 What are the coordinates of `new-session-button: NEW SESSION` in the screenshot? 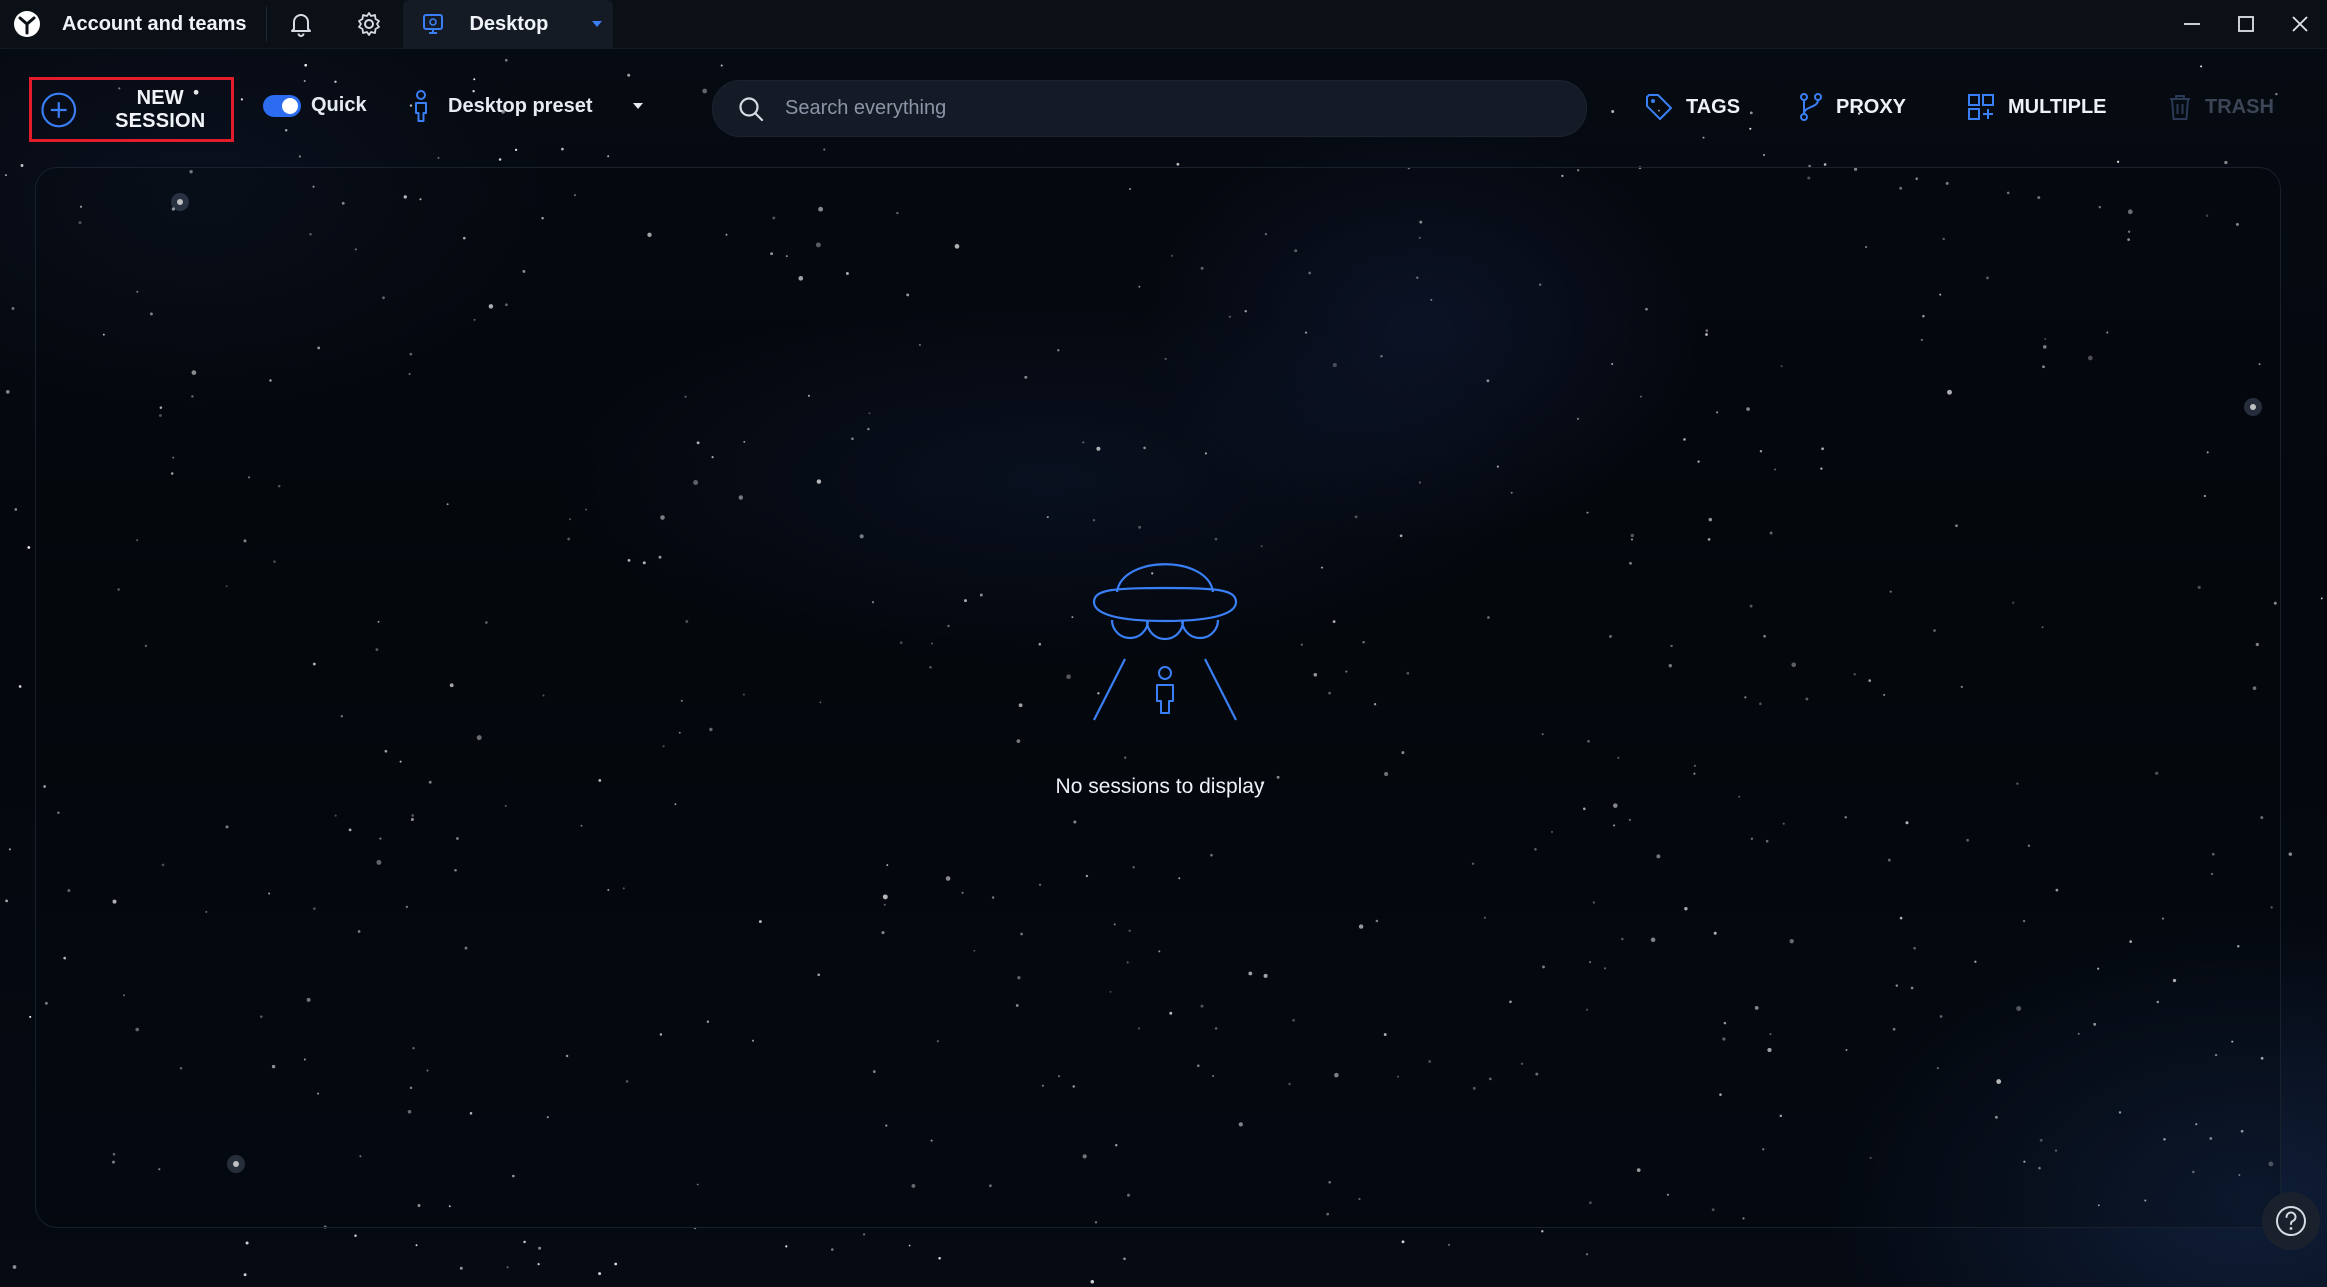 It's located at (131, 109).